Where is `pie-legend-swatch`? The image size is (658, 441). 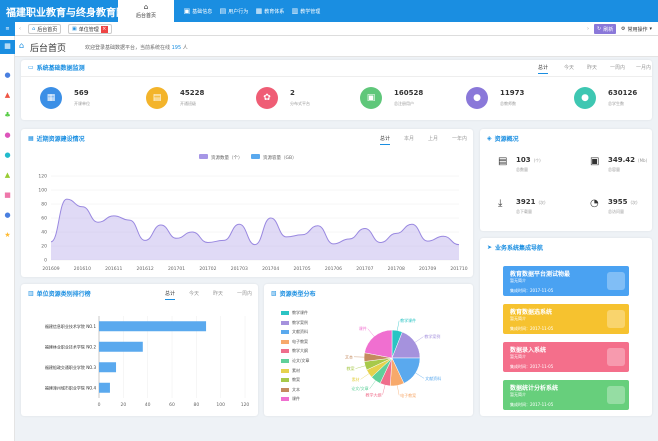 pie-legend-swatch is located at coordinates (285, 332).